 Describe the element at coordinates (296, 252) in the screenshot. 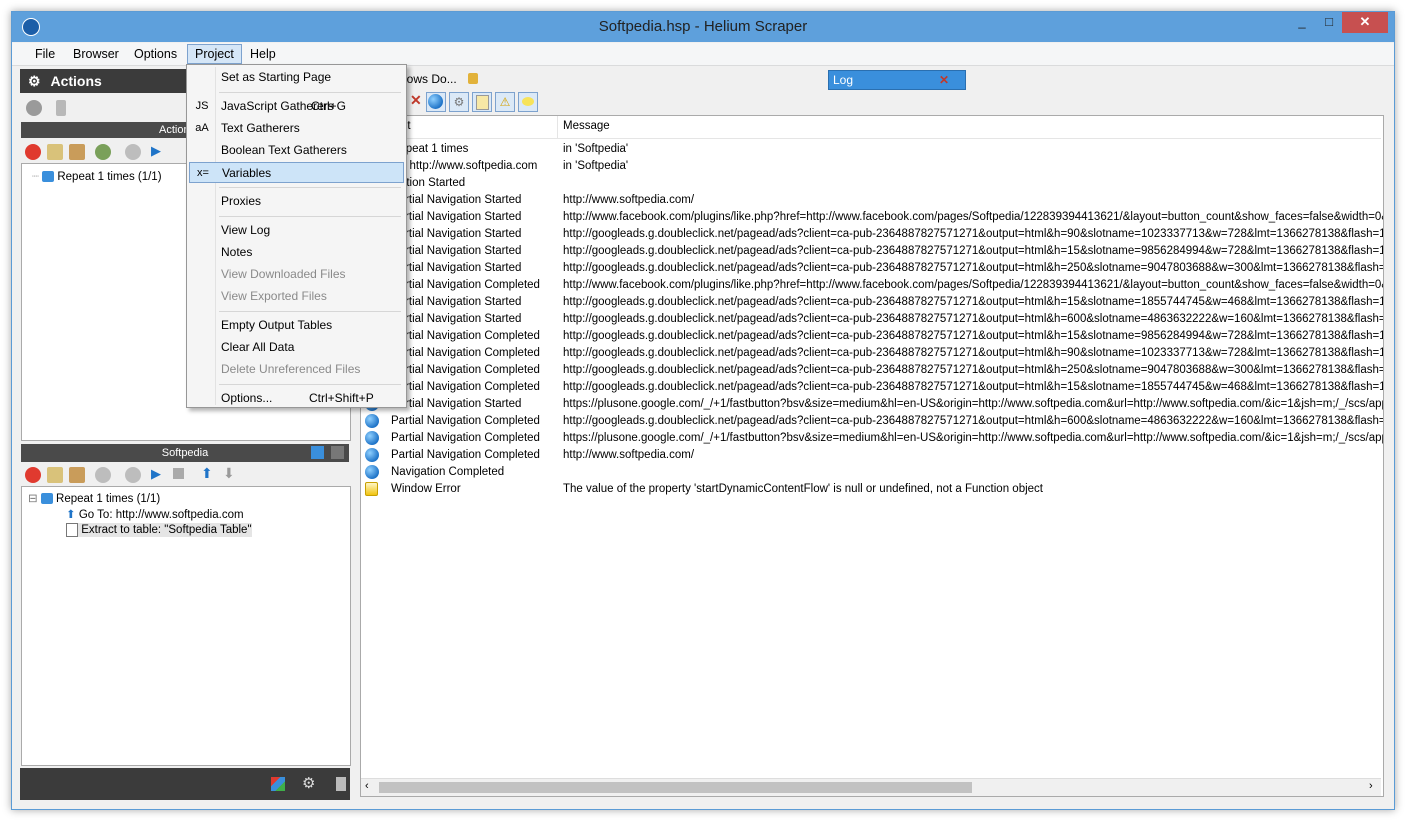

I see `menu-item-notes: Notes` at that location.